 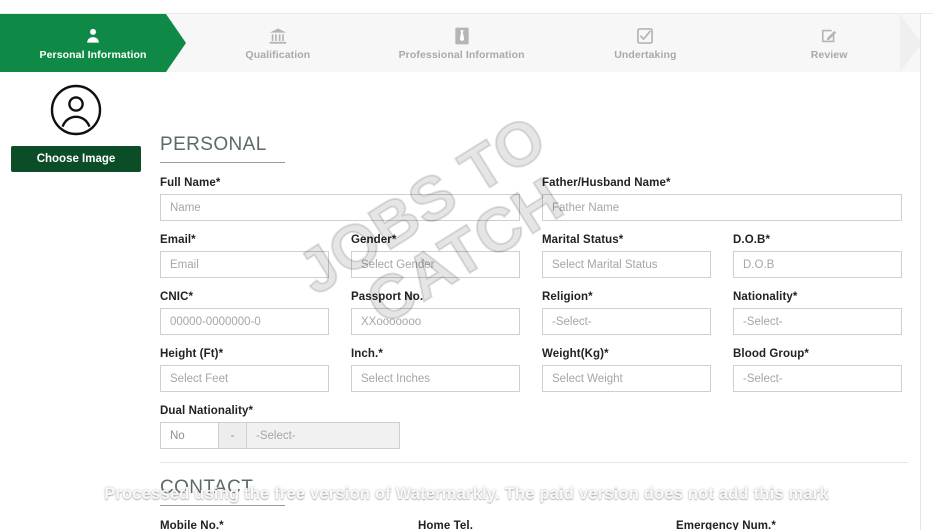 I want to click on field-nationality: Nationality*, so click(x=817, y=313).